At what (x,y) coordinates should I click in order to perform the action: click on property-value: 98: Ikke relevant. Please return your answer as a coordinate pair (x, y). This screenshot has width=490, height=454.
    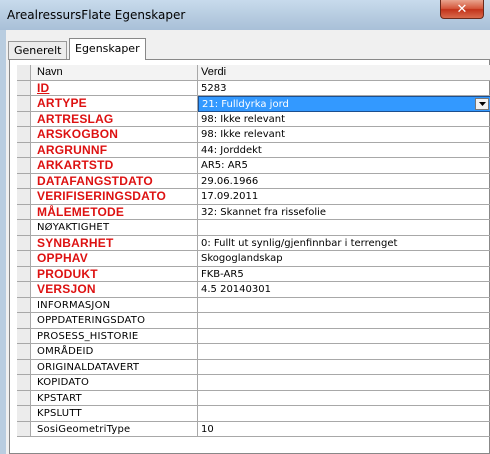
    Looking at the image, I should click on (243, 134).